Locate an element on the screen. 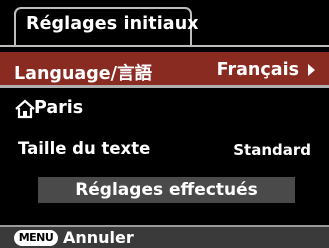  language-value: Français is located at coordinates (258, 70).